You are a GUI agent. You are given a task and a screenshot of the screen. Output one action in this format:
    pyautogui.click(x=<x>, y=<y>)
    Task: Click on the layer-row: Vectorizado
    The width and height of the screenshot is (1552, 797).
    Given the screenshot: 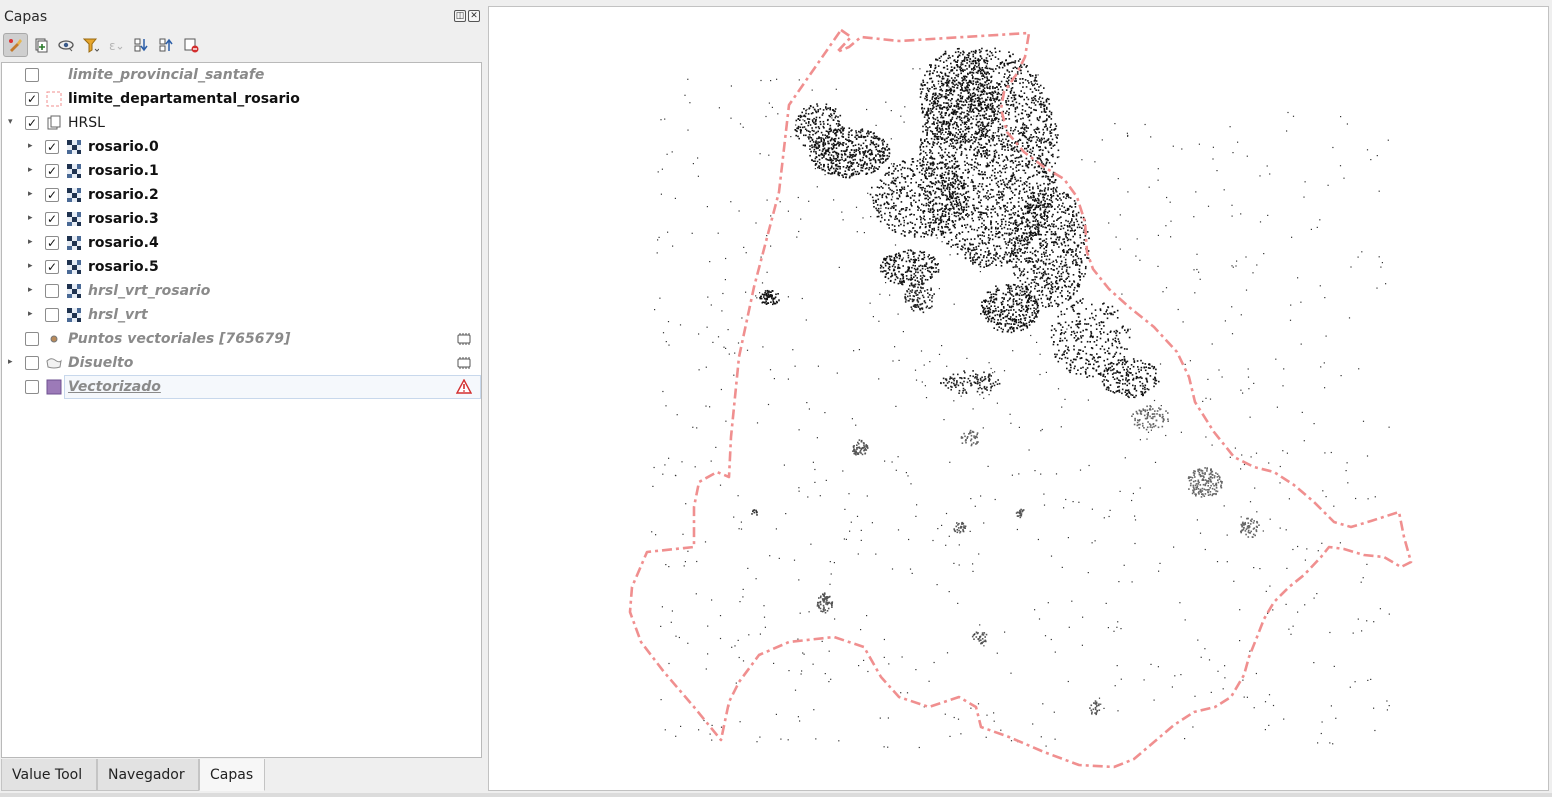 What is the action you would take?
    pyautogui.click(x=241, y=387)
    